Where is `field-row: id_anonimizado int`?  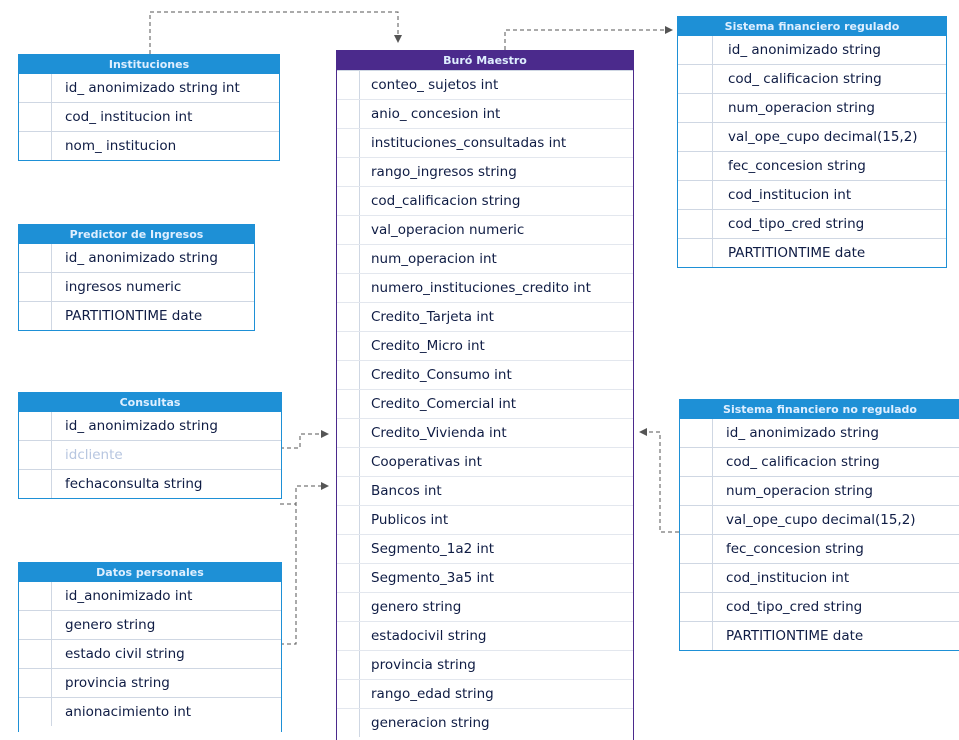 field-row: id_anonimizado int is located at coordinates (150, 596).